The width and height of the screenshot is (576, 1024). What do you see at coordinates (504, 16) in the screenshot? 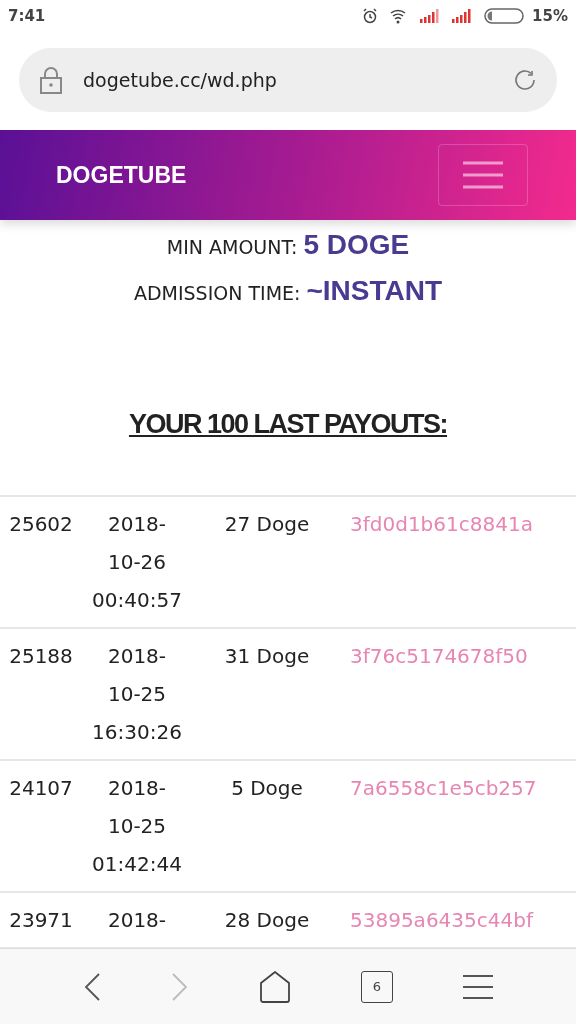
I see `battery-icon` at bounding box center [504, 16].